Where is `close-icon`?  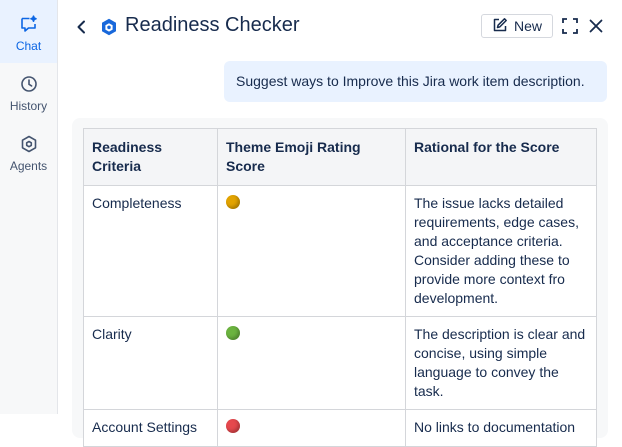
close-icon is located at coordinates (596, 26).